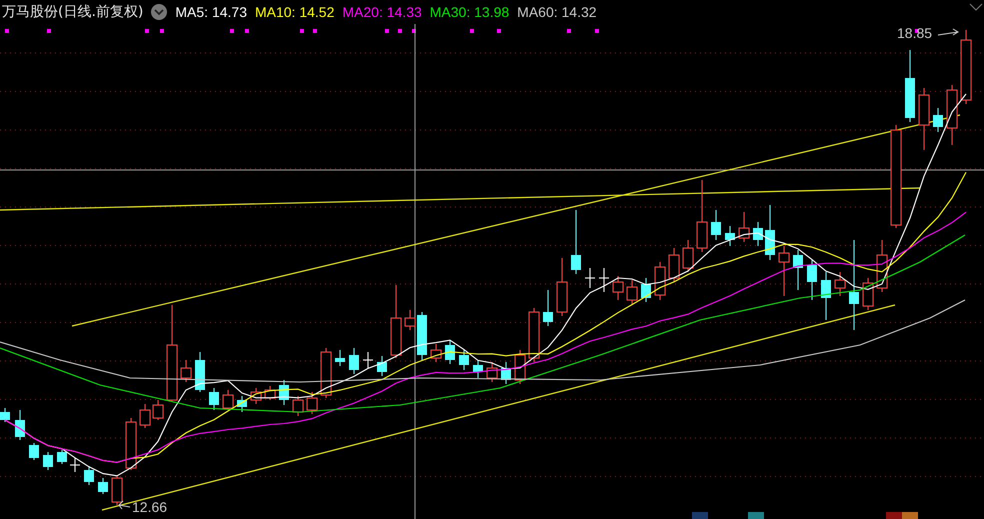  I want to click on indicator-value: MA5: 14.73, so click(211, 12).